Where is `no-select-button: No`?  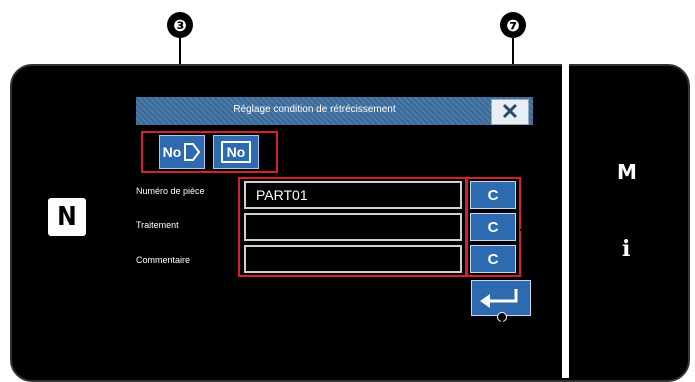
no-select-button: No is located at coordinates (182, 152).